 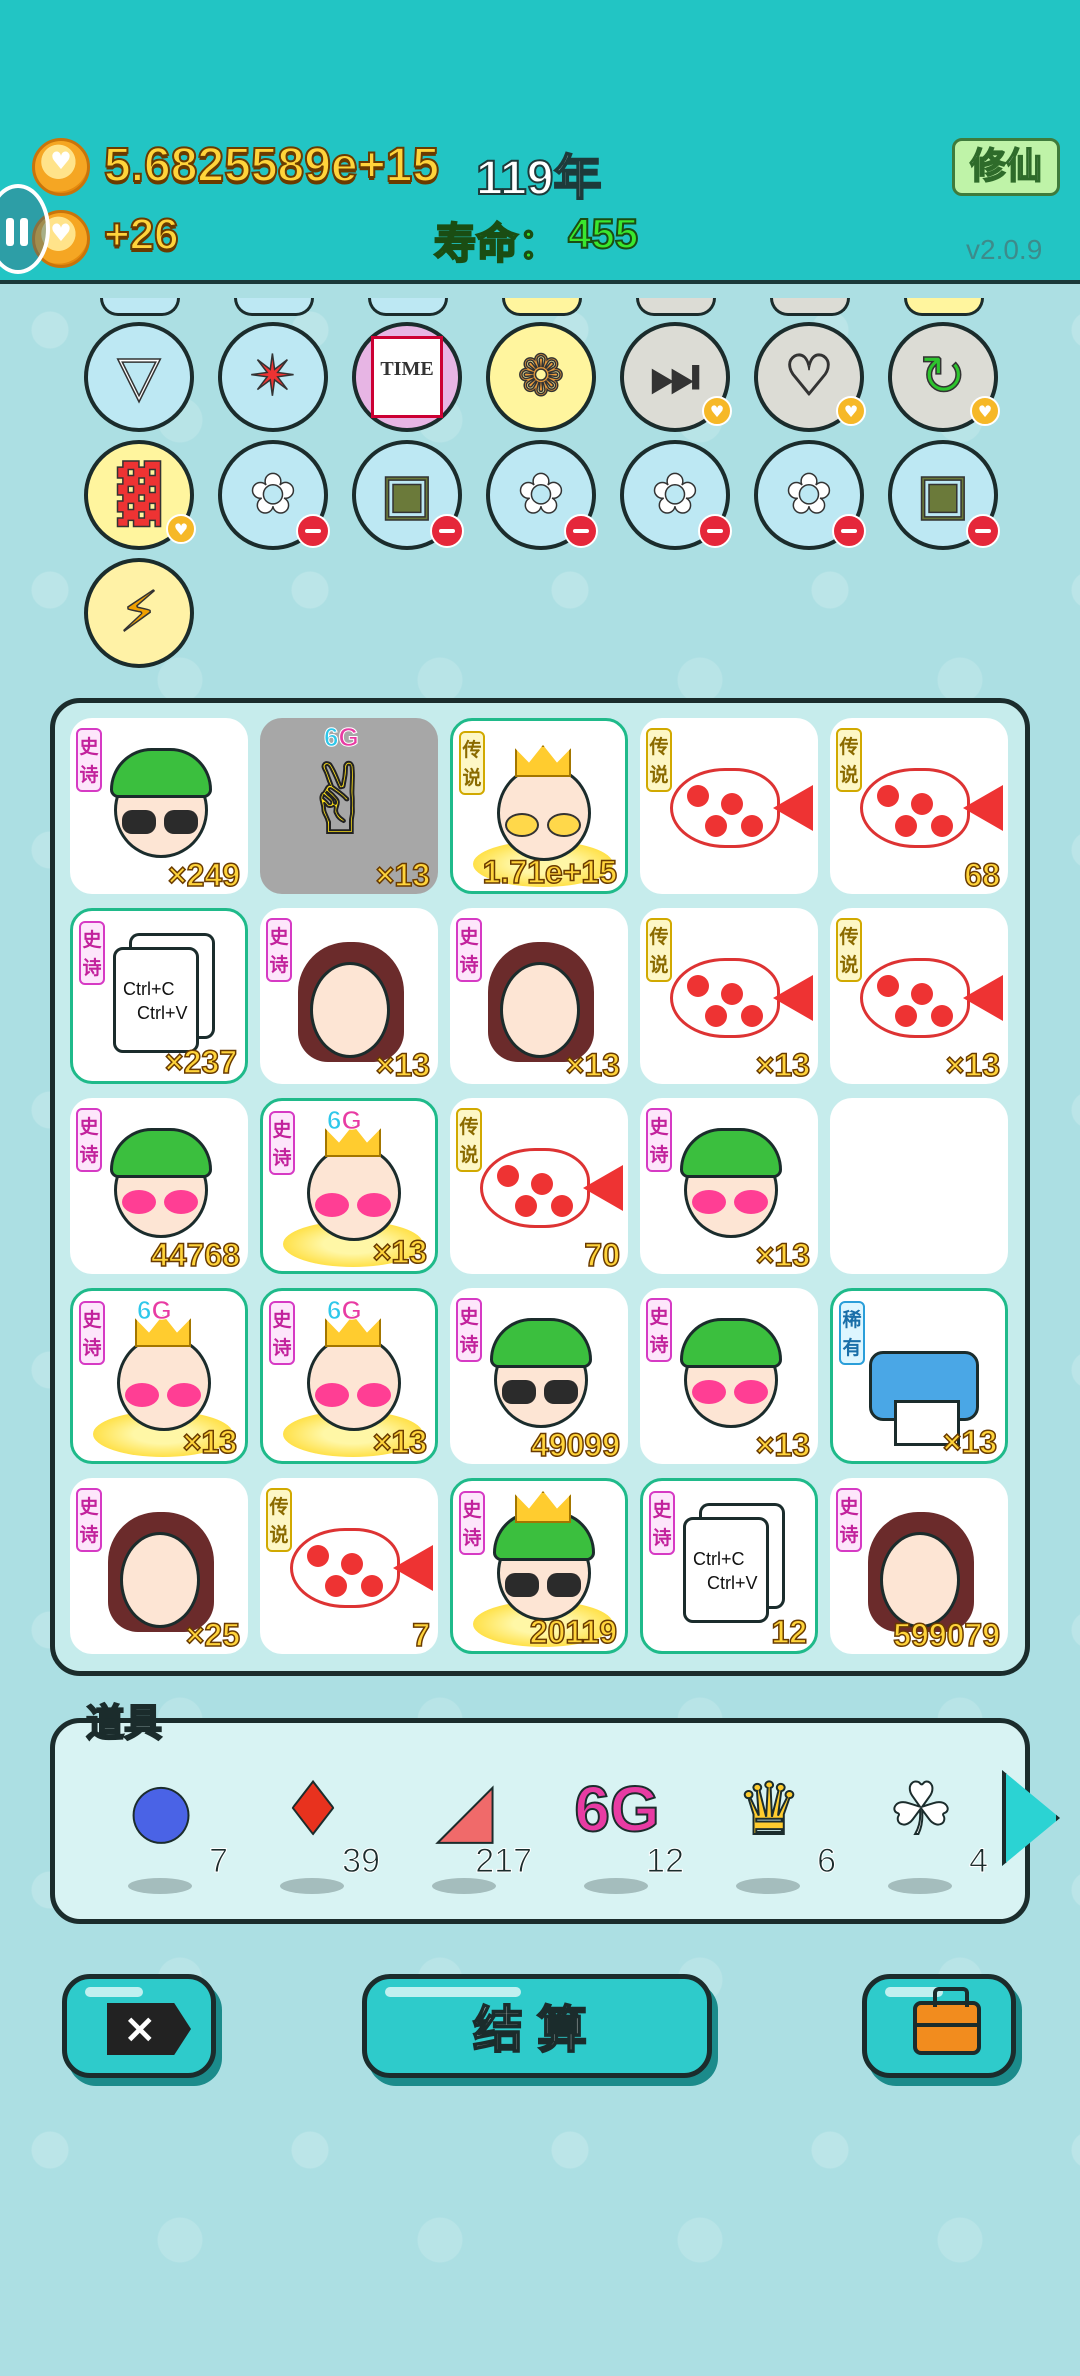 I want to click on cultivate-button: 修仙, so click(x=1006, y=167).